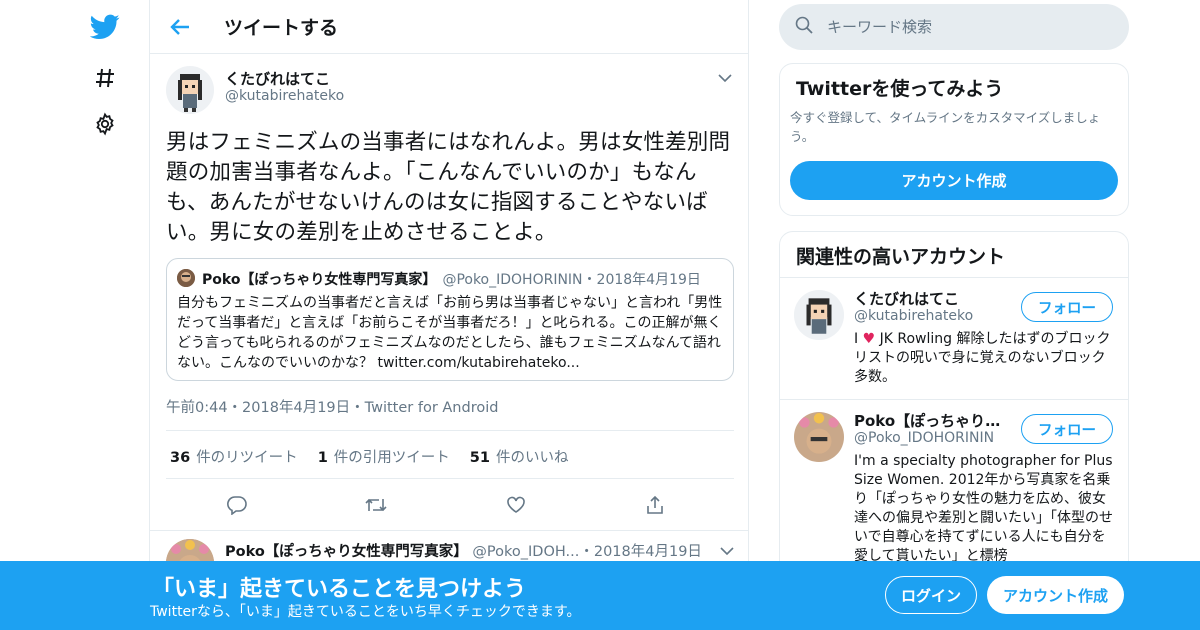 The height and width of the screenshot is (630, 1200). What do you see at coordinates (105, 27) in the screenshot?
I see `twitter-bird-icon` at bounding box center [105, 27].